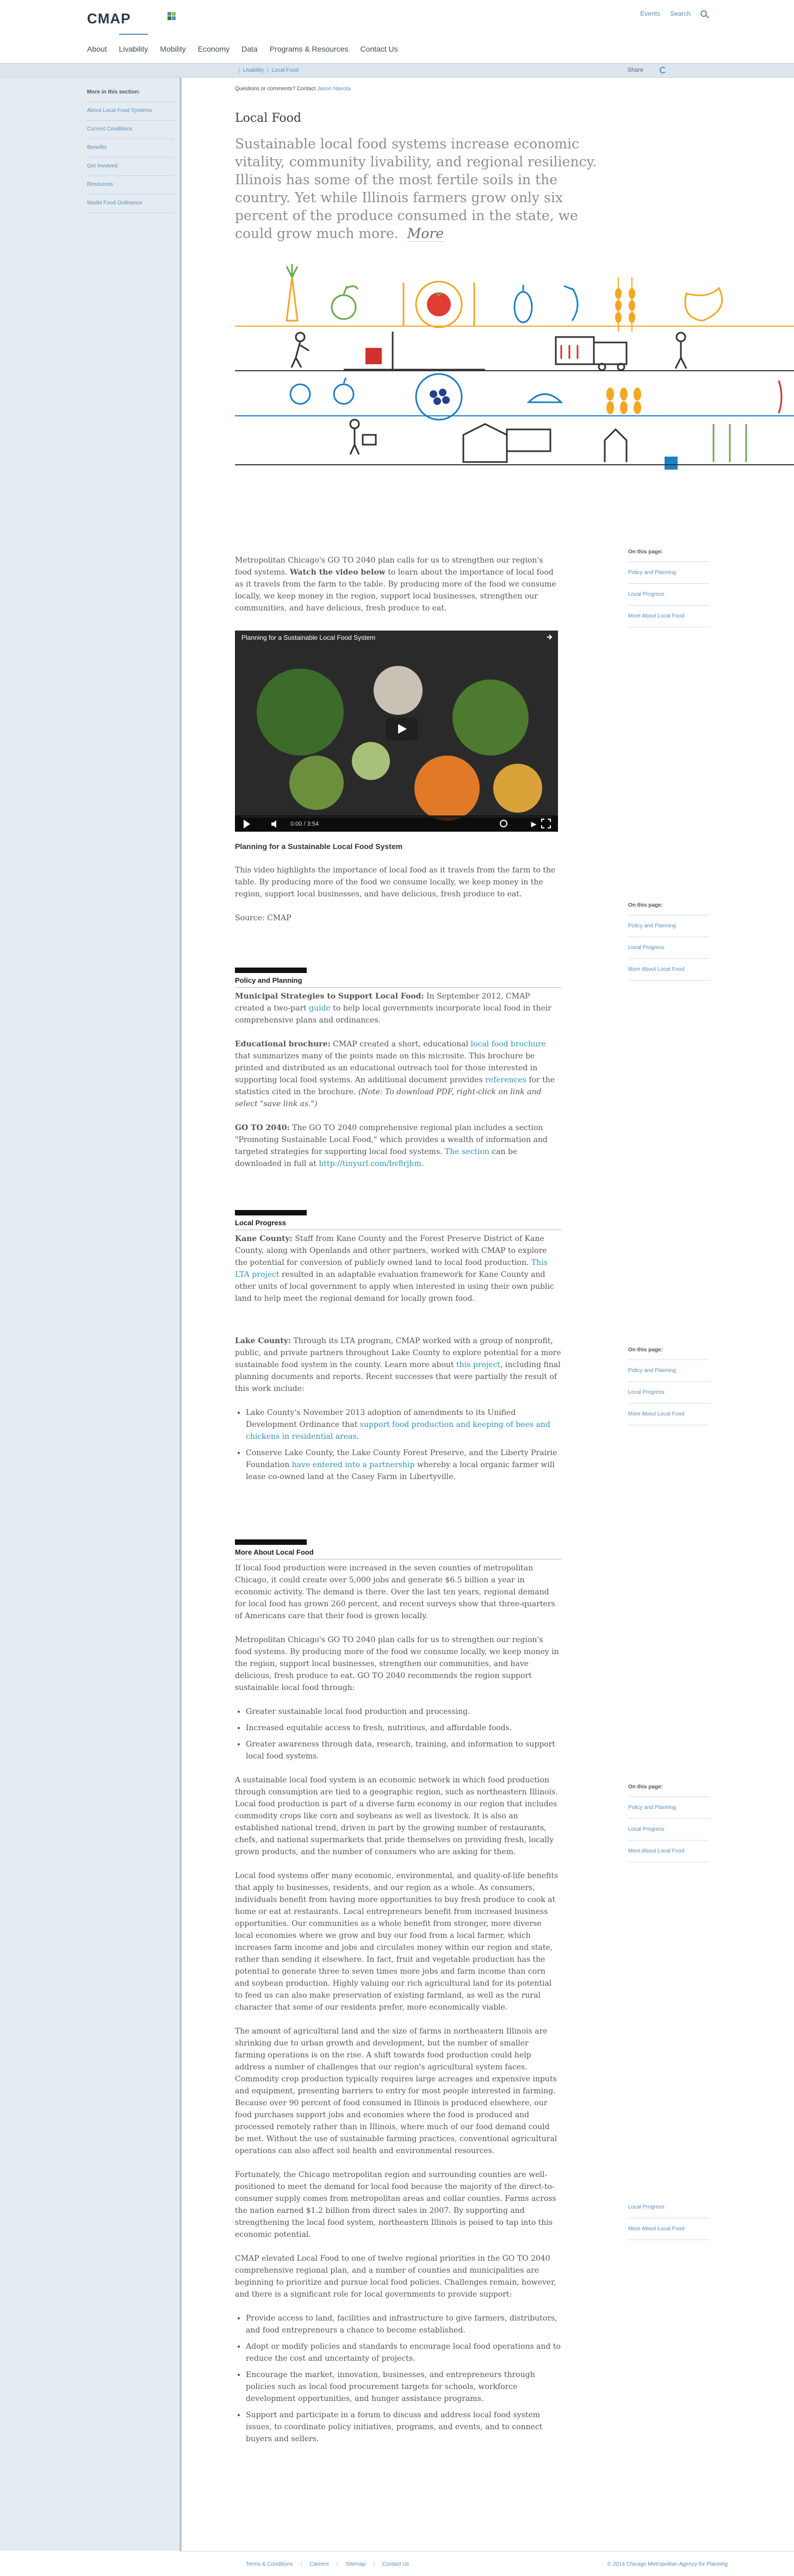 Image resolution: width=794 pixels, height=2576 pixels. What do you see at coordinates (109, 19) in the screenshot?
I see `cmap-logo: CMAP` at bounding box center [109, 19].